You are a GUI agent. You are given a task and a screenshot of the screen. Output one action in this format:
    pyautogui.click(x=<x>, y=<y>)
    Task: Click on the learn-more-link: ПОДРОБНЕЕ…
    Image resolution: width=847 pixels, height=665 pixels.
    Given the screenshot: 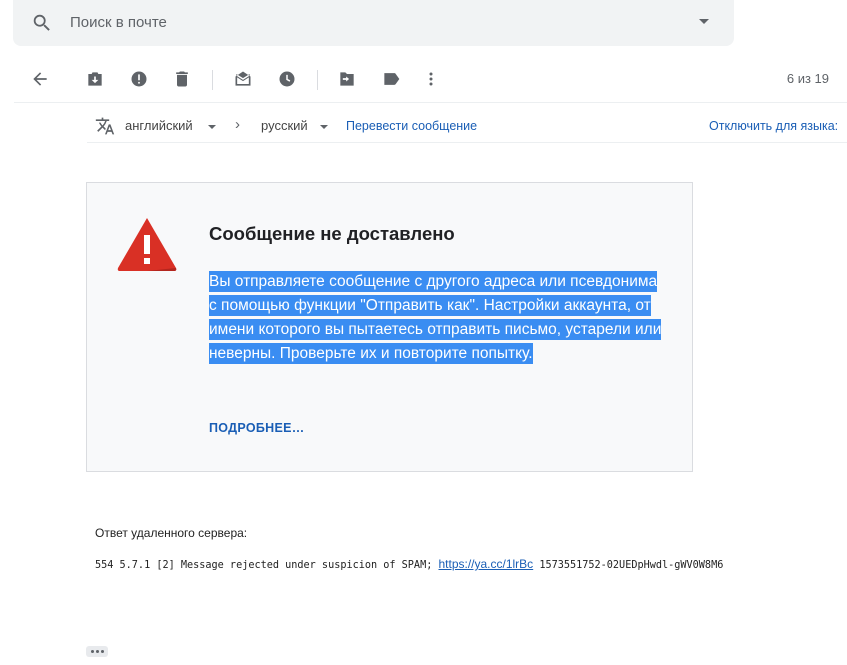 What is the action you would take?
    pyautogui.click(x=257, y=428)
    